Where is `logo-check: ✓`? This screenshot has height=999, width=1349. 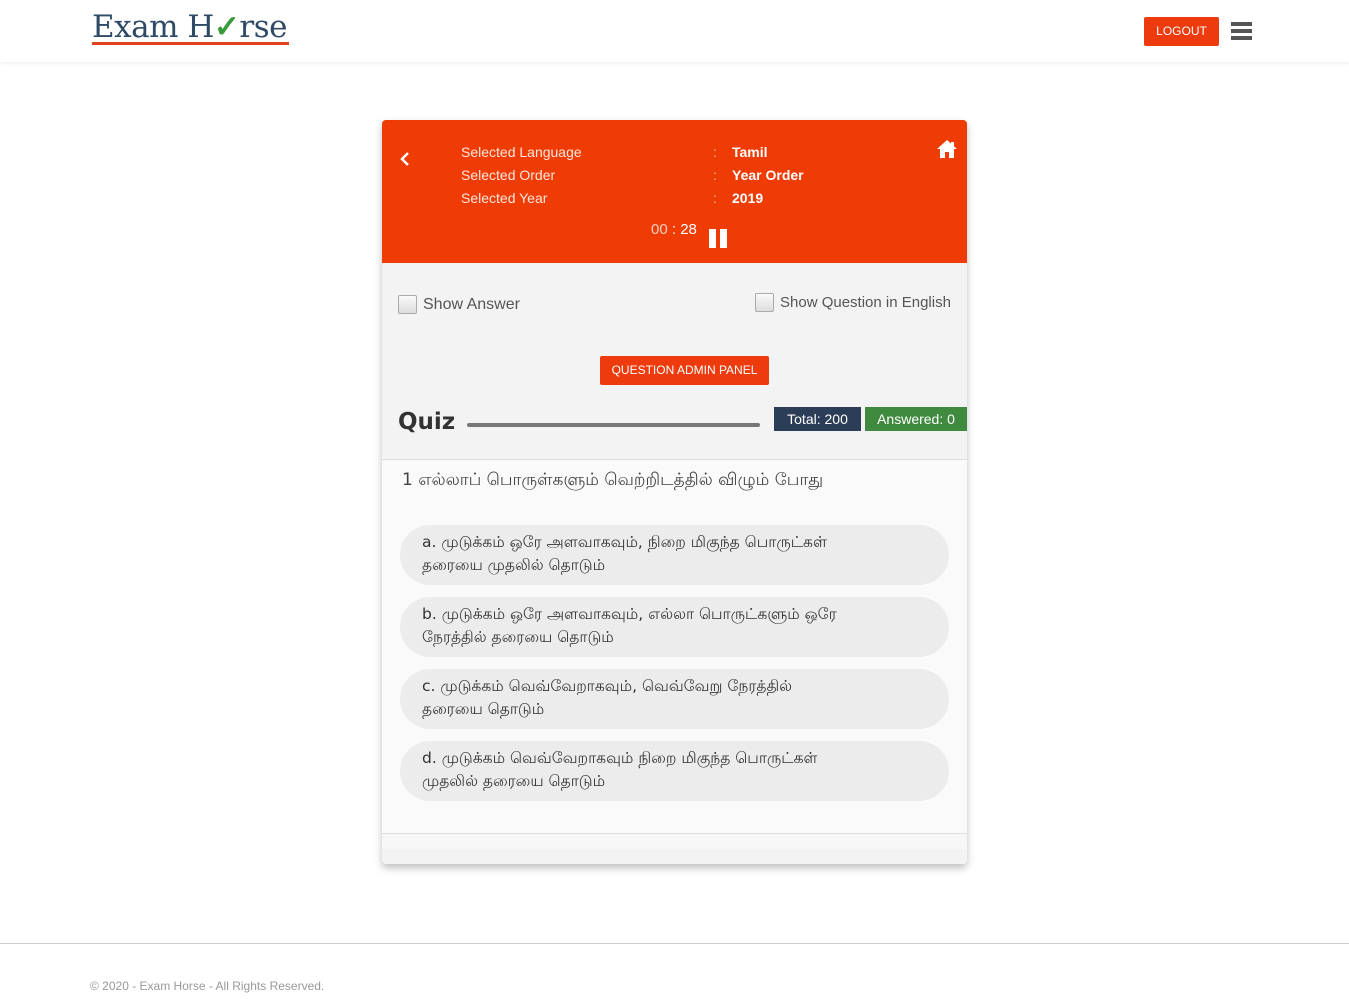
logo-check: ✓ is located at coordinates (226, 27).